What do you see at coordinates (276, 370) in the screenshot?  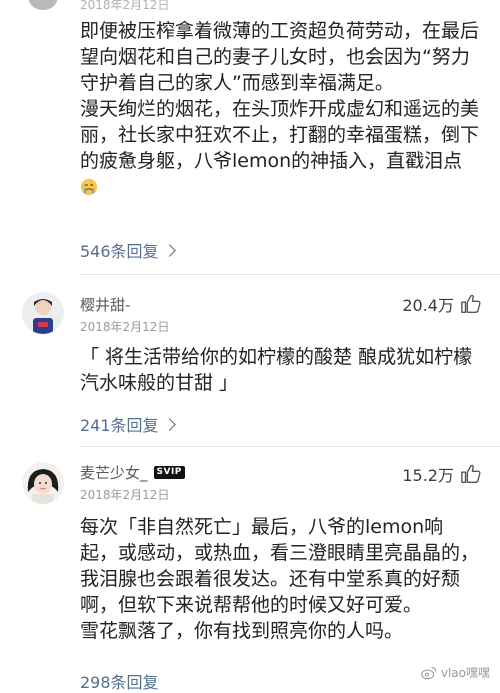 I see `comment-text: 「 将生活带给你的如柠檬的酸楚 酿成犹如柠檬汽水味般的甘甜 」` at bounding box center [276, 370].